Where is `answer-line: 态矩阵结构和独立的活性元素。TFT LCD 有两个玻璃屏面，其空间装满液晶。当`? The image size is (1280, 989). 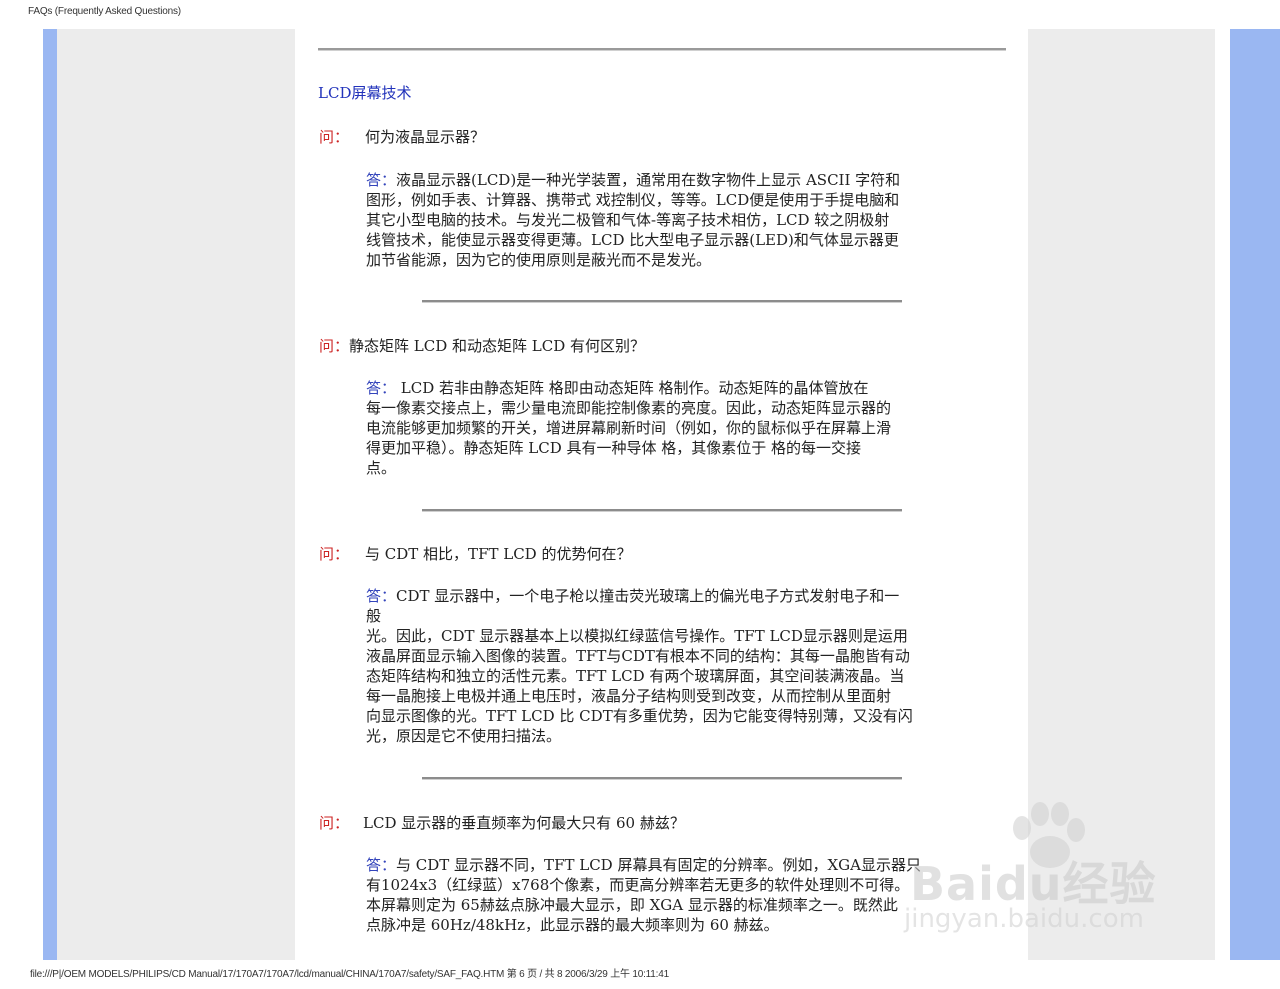
answer-line: 态矩阵结构和独立的活性元素。TFT LCD 有两个玻璃屏面，其空间装满液晶。当 is located at coordinates (635, 676).